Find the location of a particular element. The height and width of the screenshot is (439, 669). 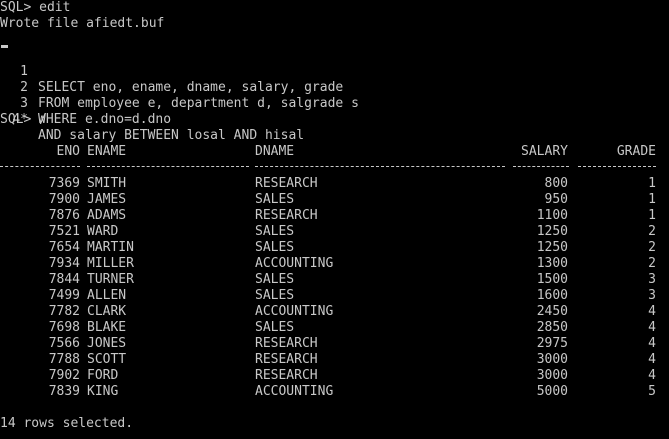

cell-ename: JONES is located at coordinates (107, 343).